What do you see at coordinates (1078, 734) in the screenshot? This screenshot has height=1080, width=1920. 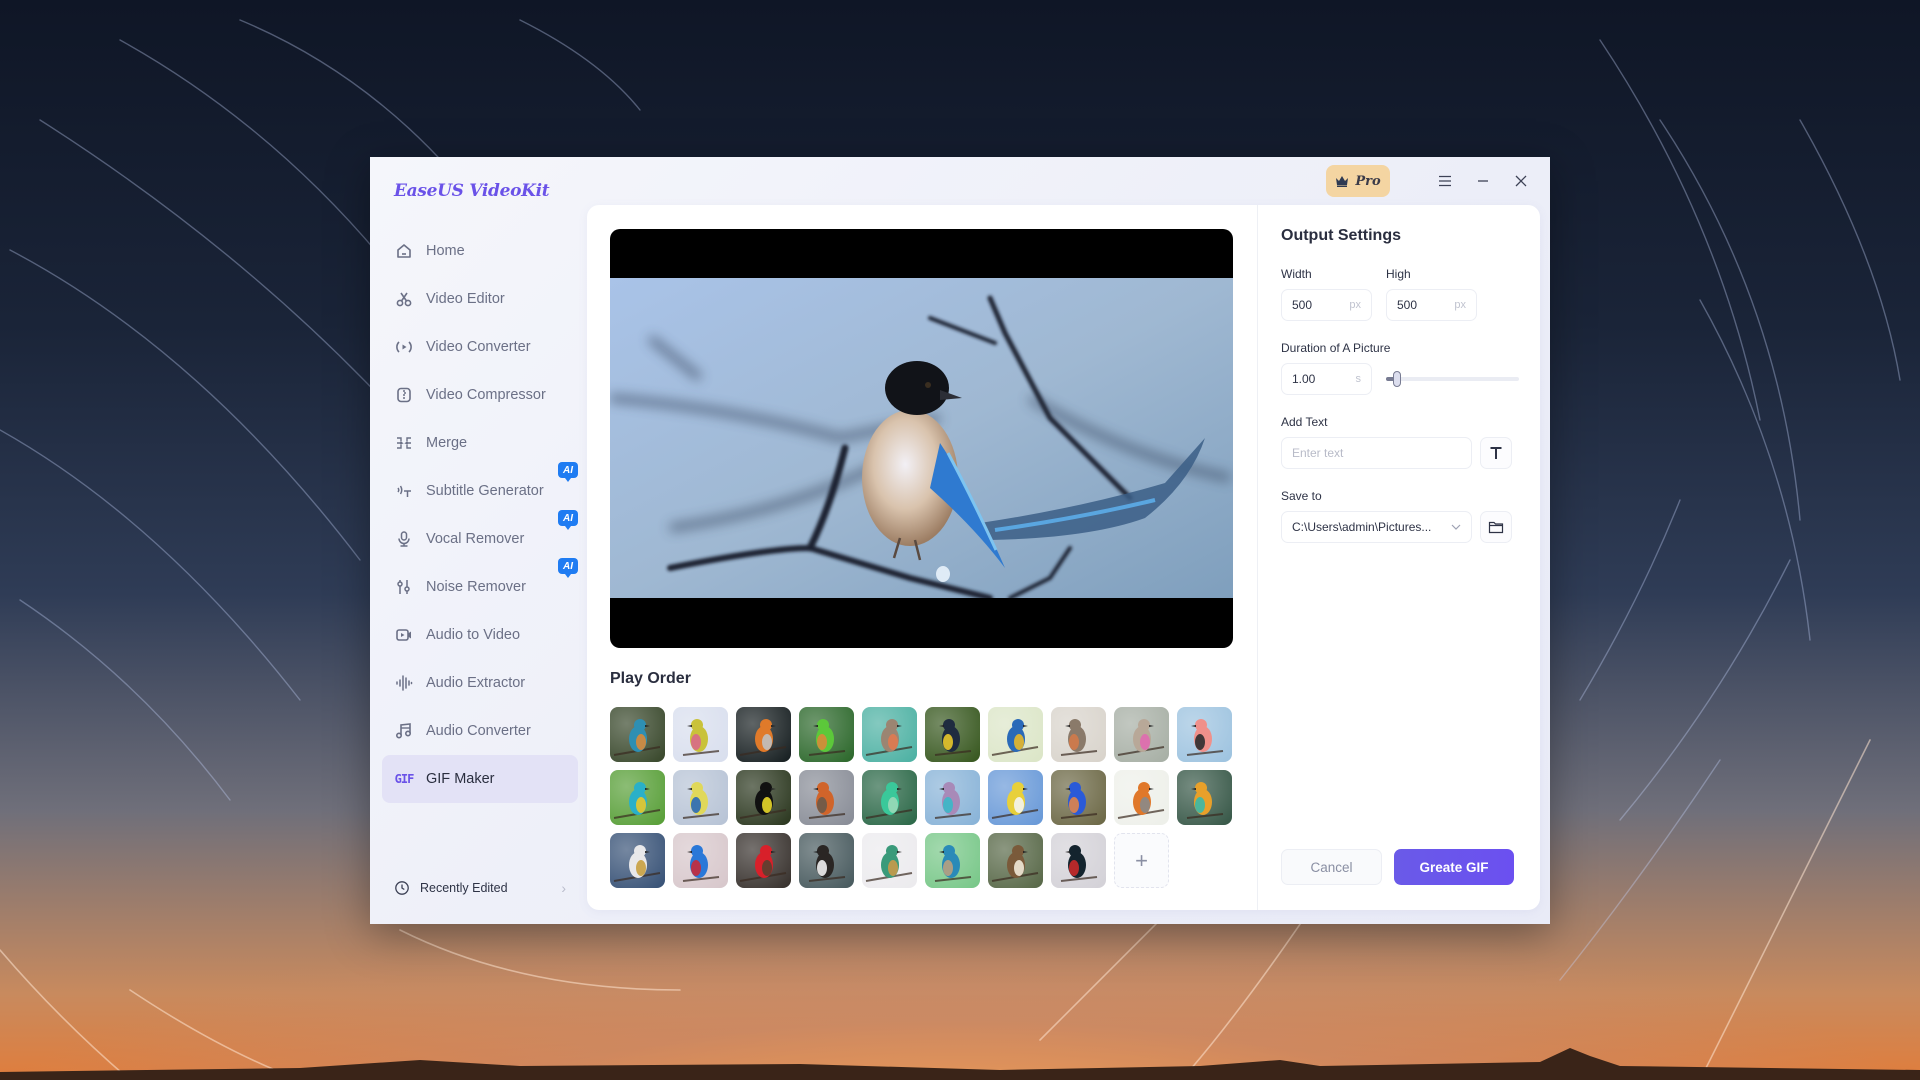 I see `play-order-thumbnail-robin-singing` at bounding box center [1078, 734].